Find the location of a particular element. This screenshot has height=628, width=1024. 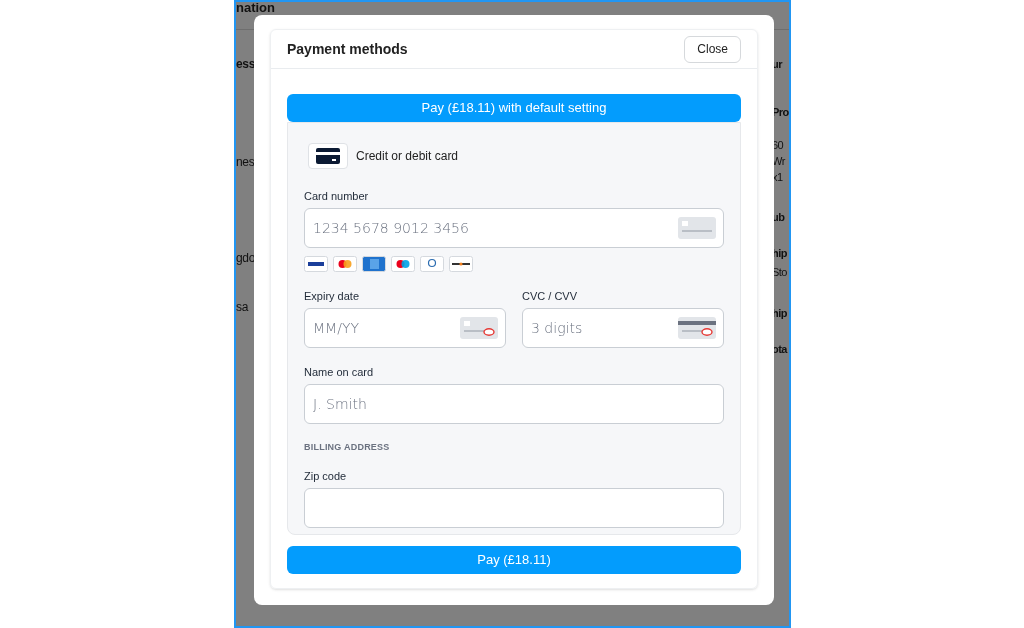

field-label: Name on card is located at coordinates (339, 372).